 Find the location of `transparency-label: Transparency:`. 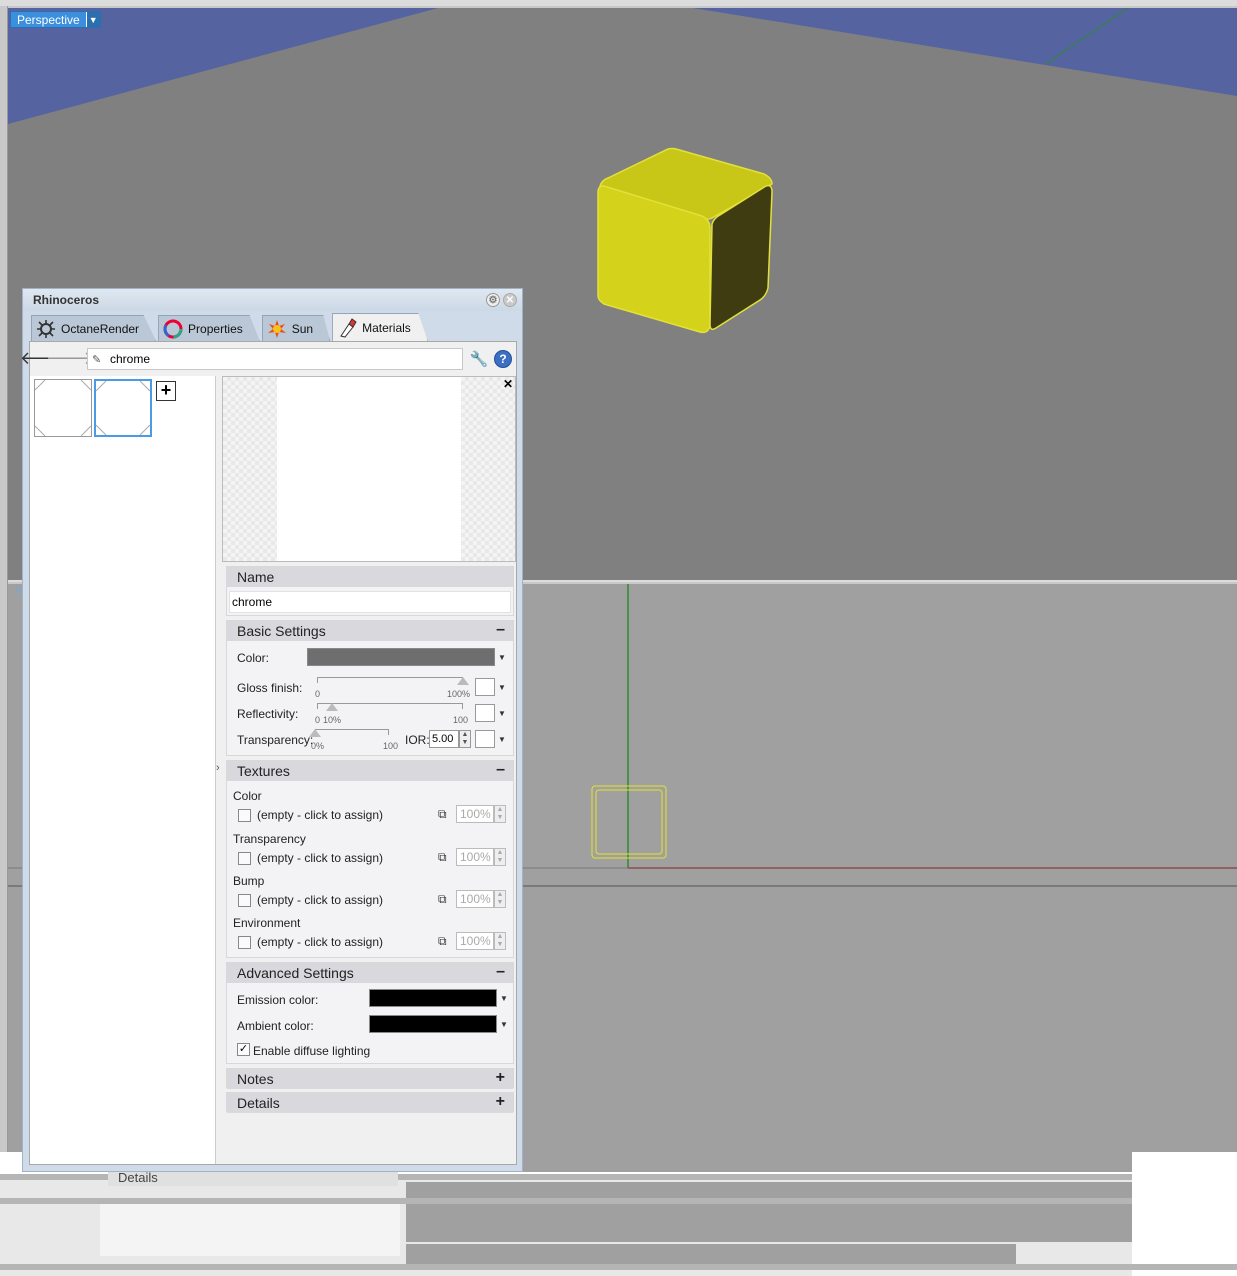

transparency-label: Transparency: is located at coordinates (275, 740).